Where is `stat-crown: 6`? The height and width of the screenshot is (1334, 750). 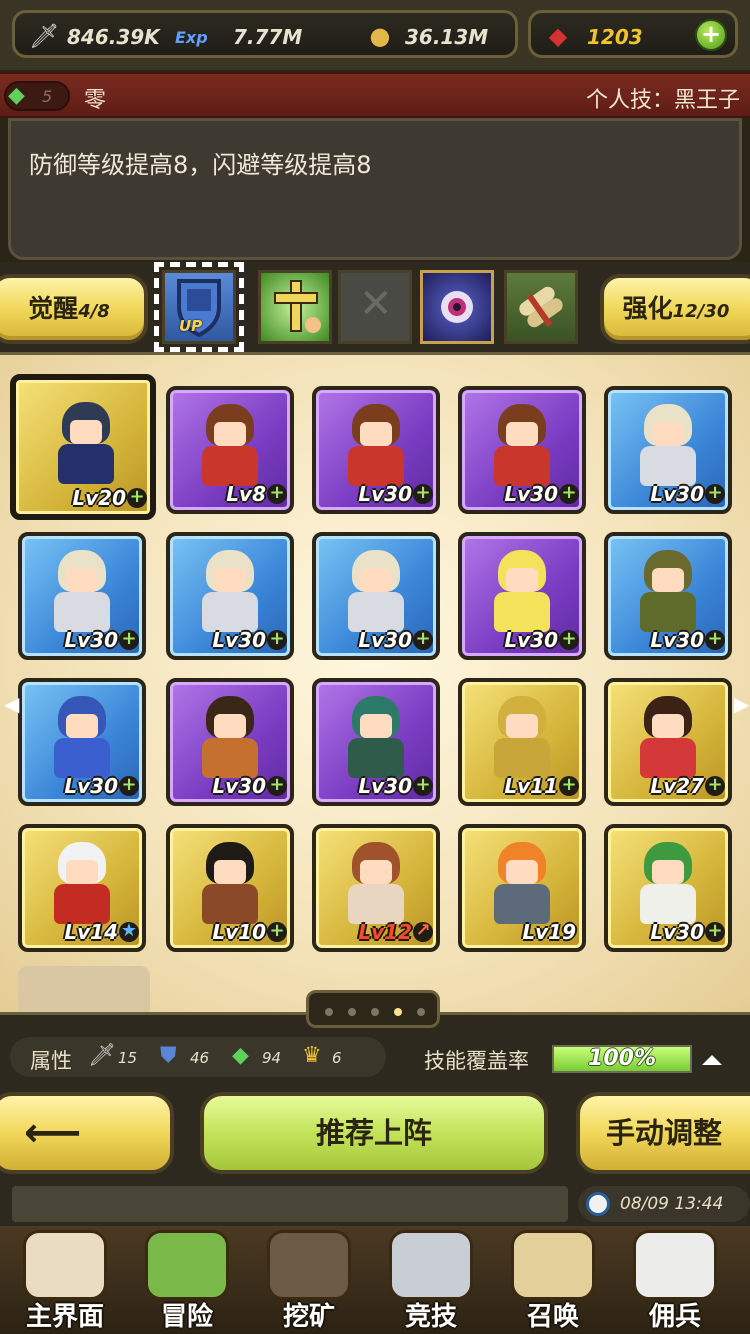 stat-crown: 6 is located at coordinates (337, 1058).